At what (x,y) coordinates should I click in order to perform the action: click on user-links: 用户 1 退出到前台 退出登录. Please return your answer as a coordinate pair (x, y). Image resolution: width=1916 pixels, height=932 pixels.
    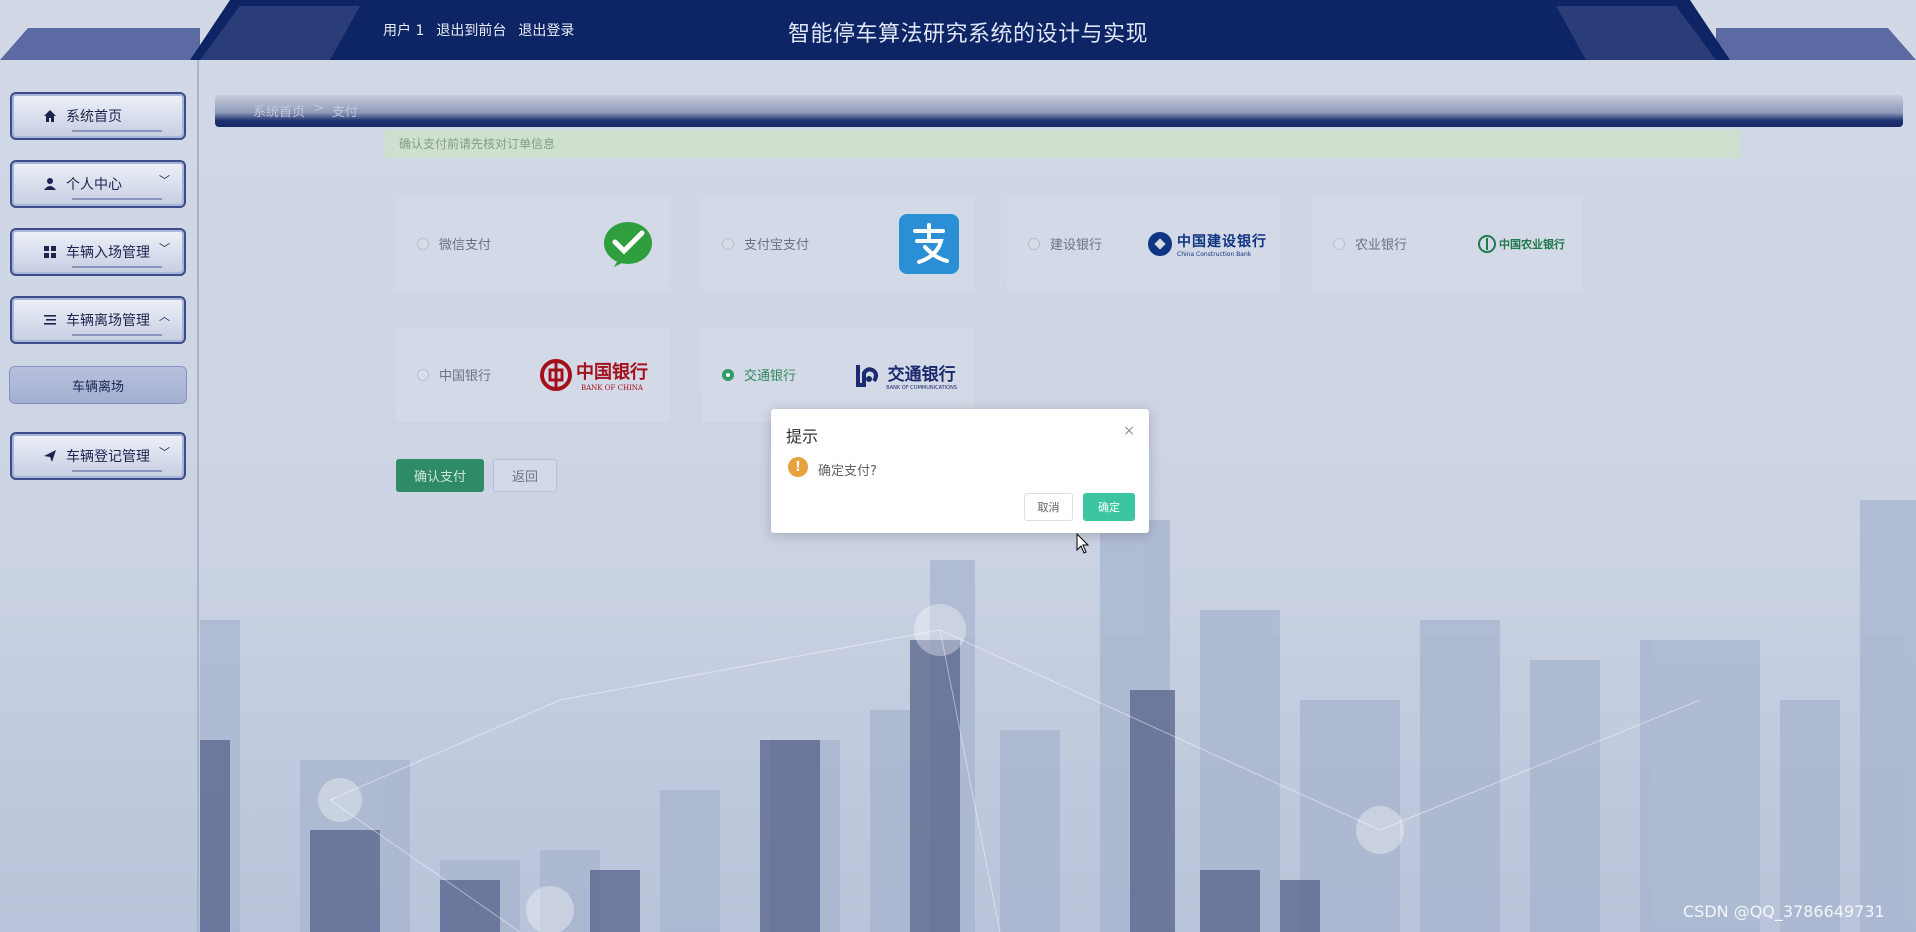
    Looking at the image, I should click on (478, 30).